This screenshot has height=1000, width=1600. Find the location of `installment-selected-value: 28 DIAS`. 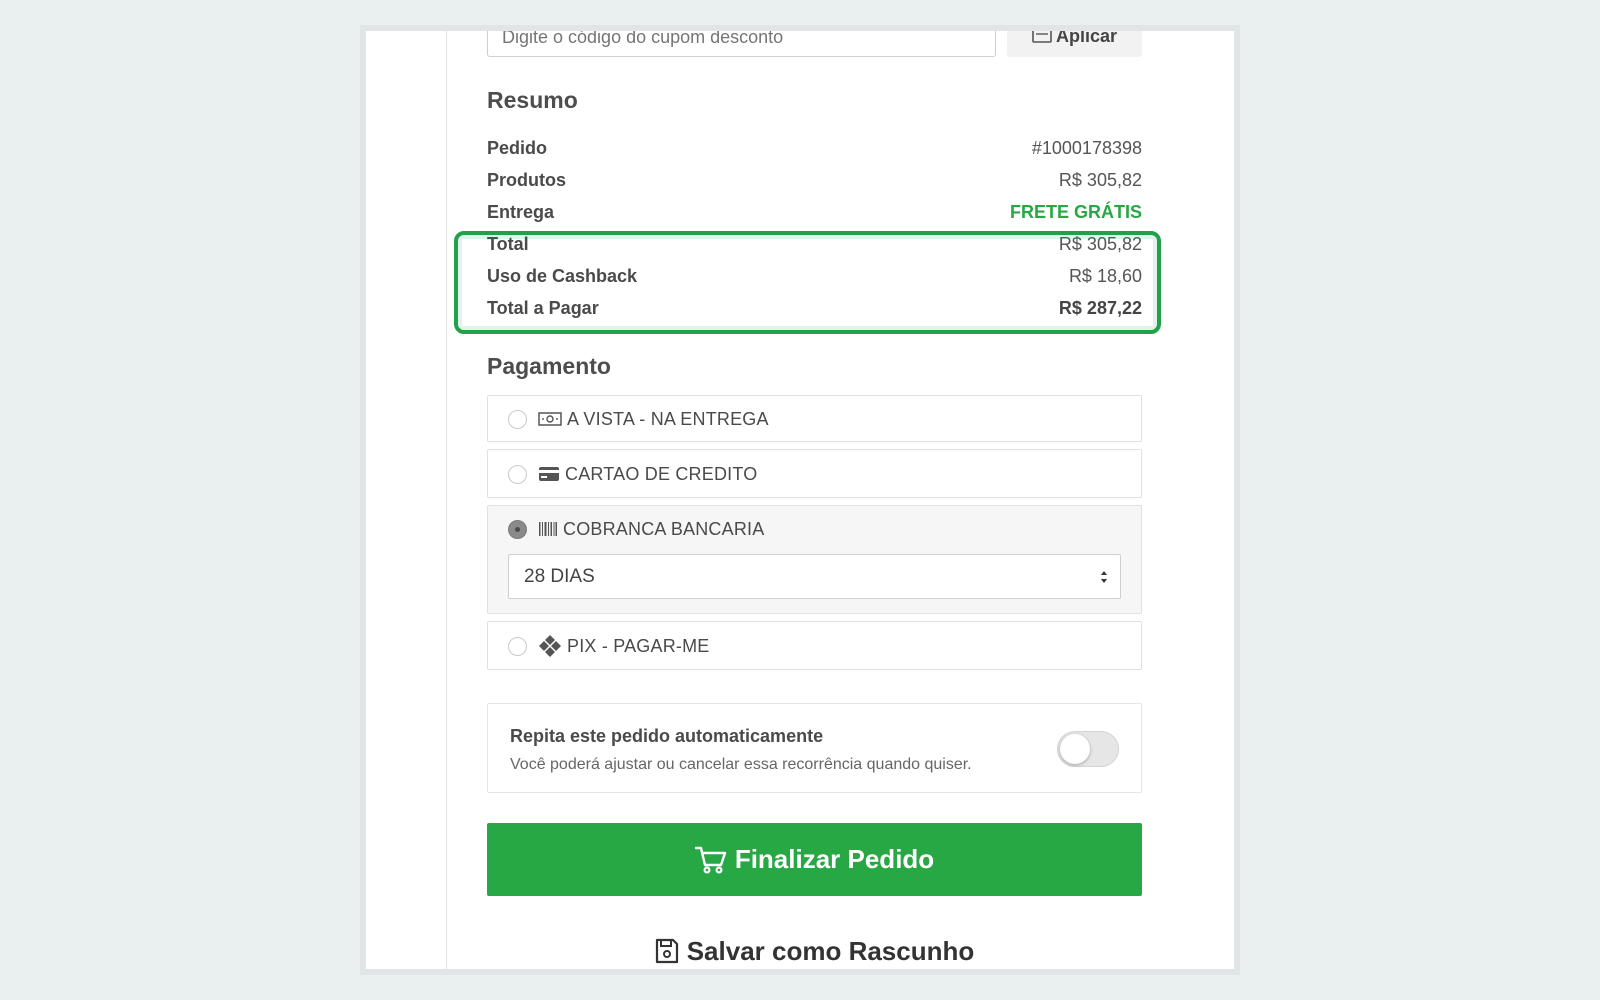

installment-selected-value: 28 DIAS is located at coordinates (559, 576).